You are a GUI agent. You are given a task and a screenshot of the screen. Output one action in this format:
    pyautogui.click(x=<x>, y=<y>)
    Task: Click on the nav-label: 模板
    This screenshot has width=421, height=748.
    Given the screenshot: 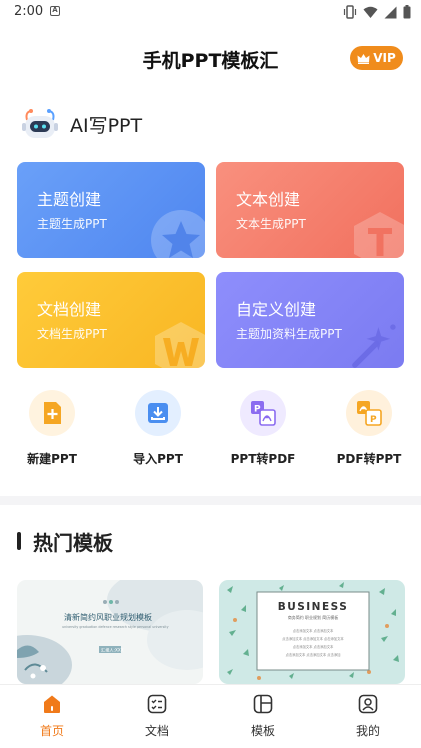 What is the action you would take?
    pyautogui.click(x=262, y=731)
    